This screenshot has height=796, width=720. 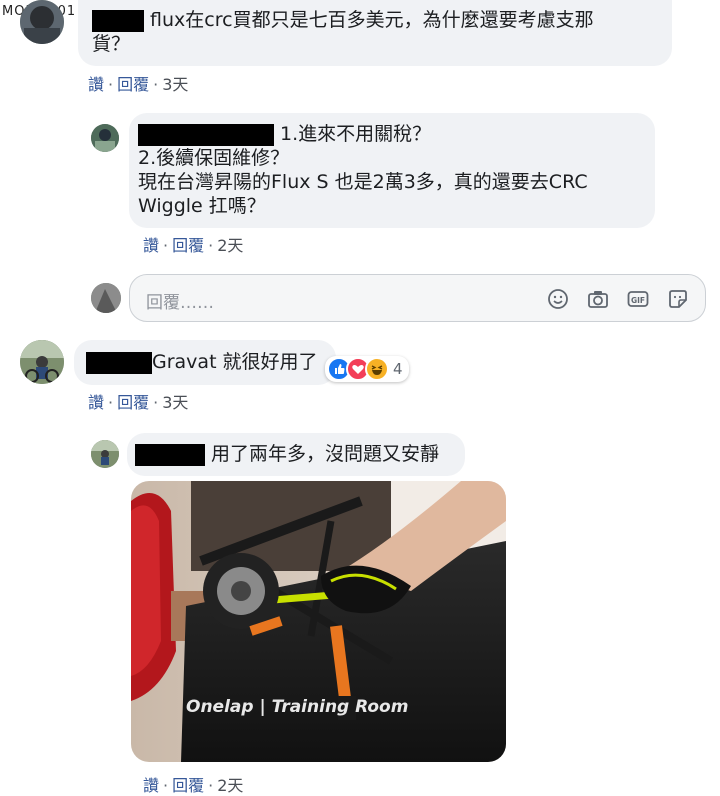 I want to click on reply-input: 回覆…… GIF, so click(x=417, y=298).